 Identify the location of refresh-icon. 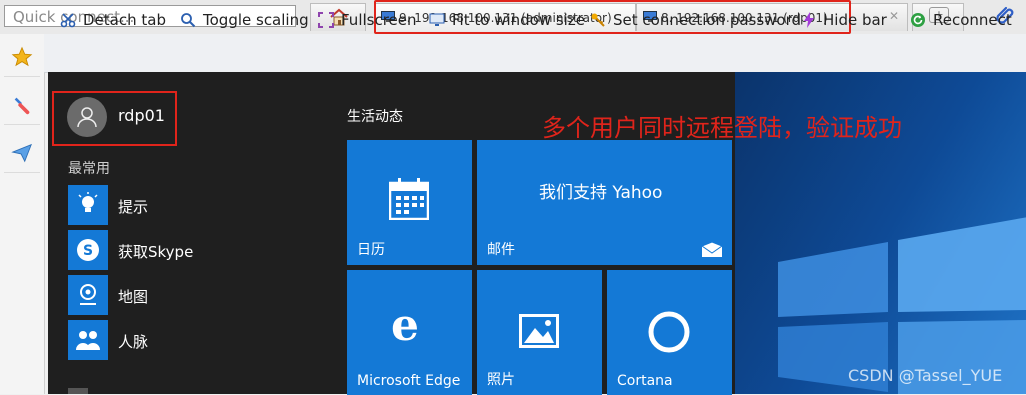
(918, 20).